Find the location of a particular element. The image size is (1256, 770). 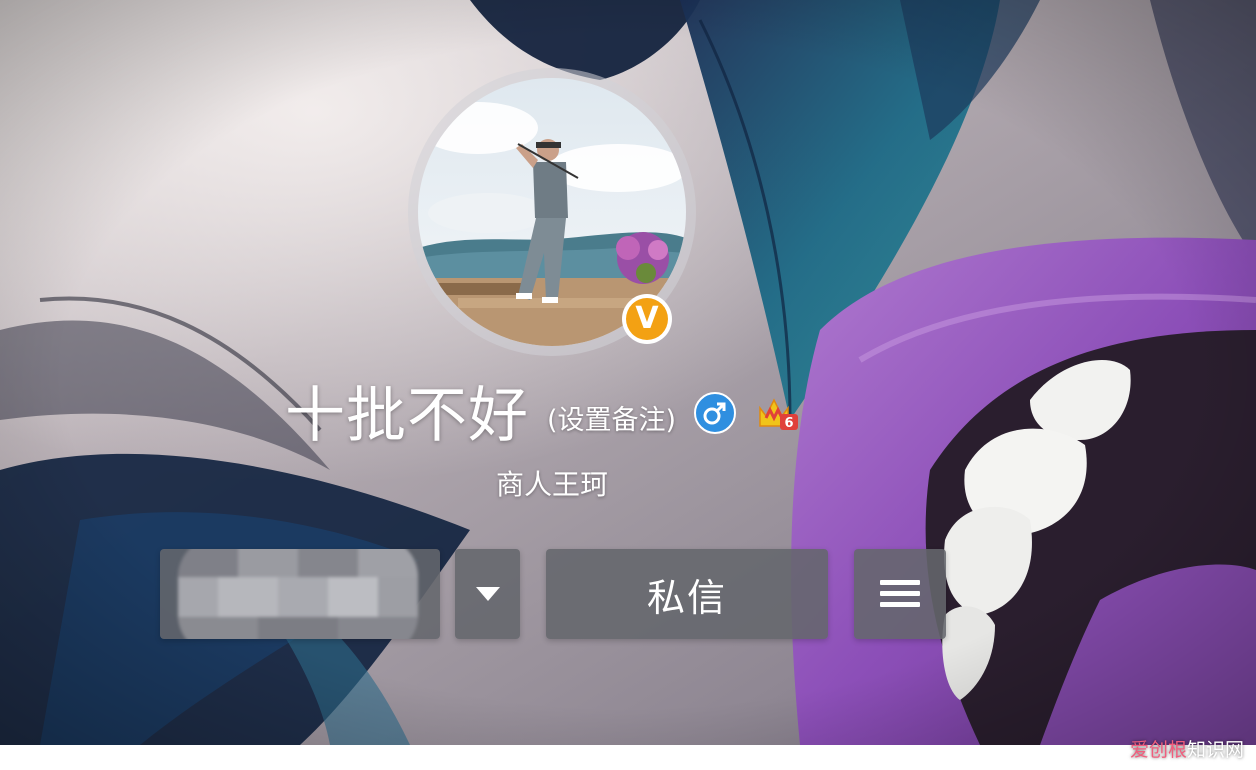

set-remark-link: (设置备注) is located at coordinates (611, 417).